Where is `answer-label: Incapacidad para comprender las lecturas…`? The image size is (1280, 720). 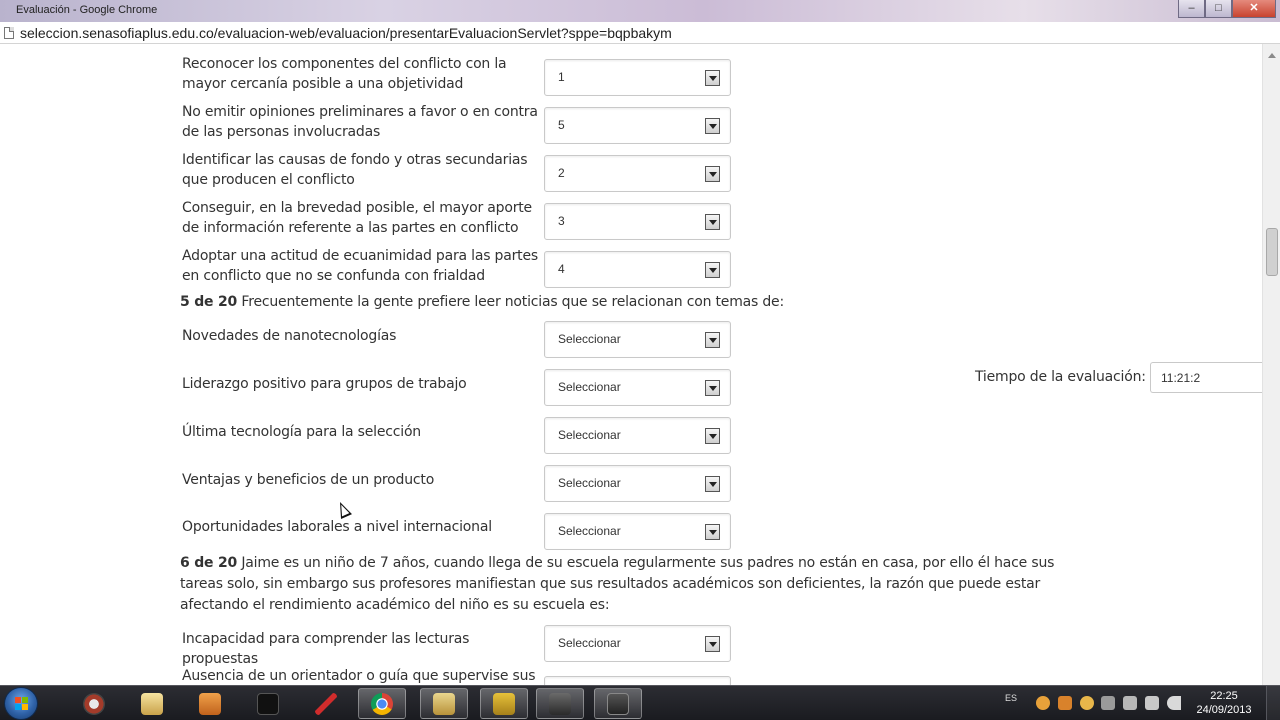
answer-label: Incapacidad para comprender las lecturas… is located at coordinates (326, 649).